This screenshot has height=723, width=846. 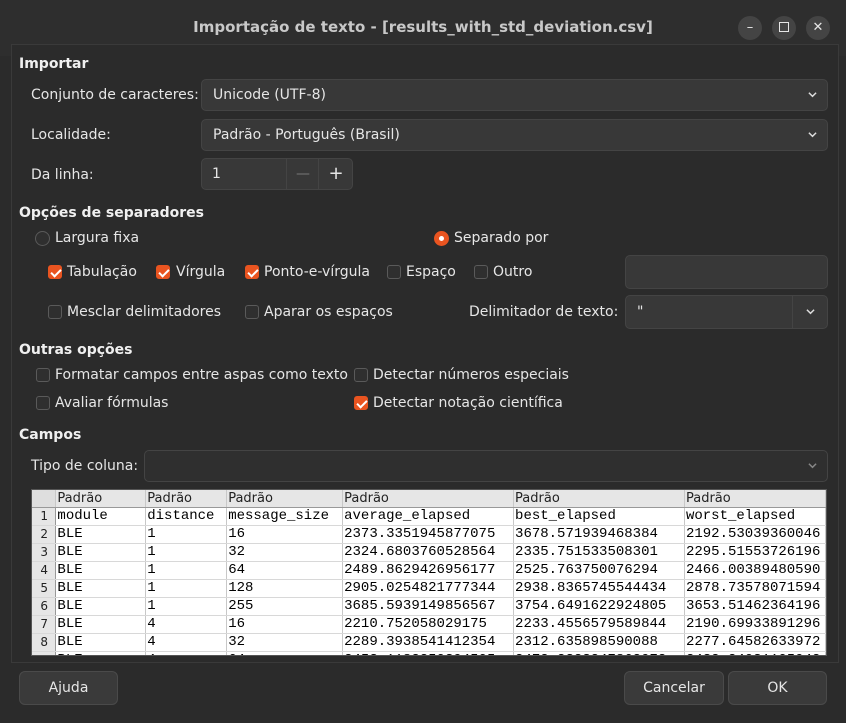 I want to click on special-numbers-label: Detectar números especiais, so click(x=471, y=375).